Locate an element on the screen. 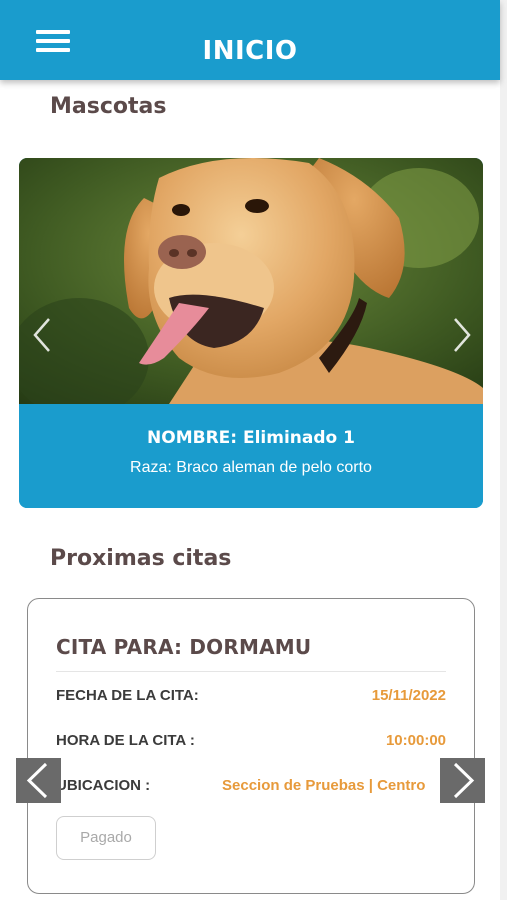 The width and height of the screenshot is (507, 900). time-value: 10:00:00 is located at coordinates (415, 740).